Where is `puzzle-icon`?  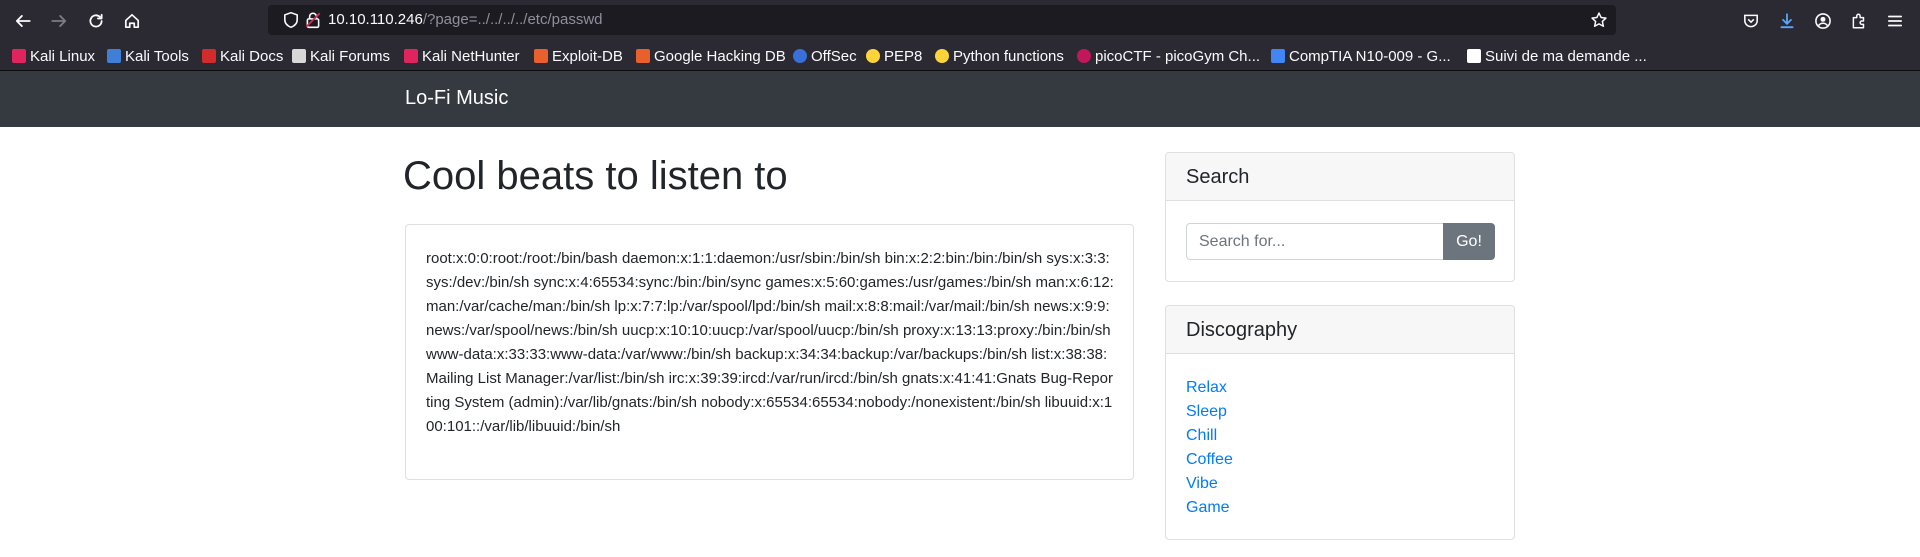 puzzle-icon is located at coordinates (1858, 21).